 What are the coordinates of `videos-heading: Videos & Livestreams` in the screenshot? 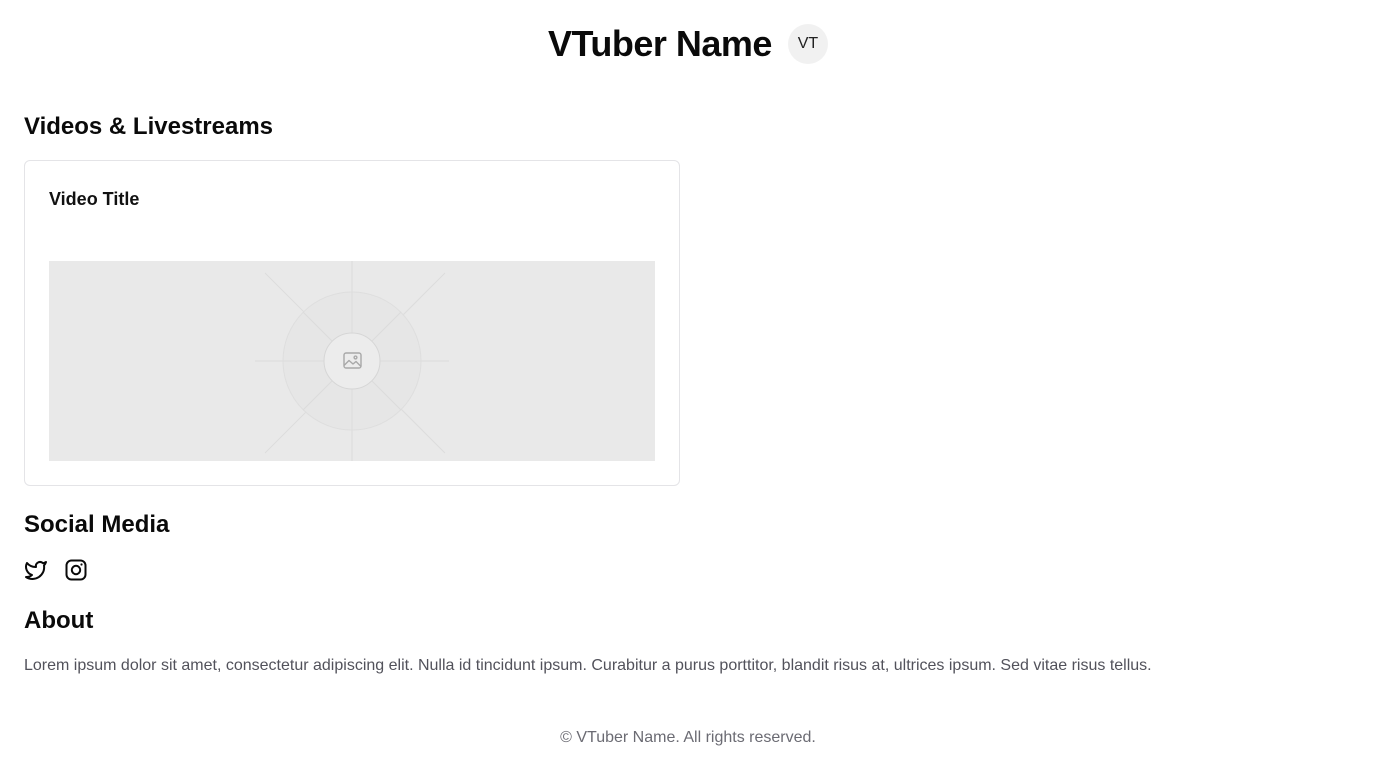 It's located at (149, 126).